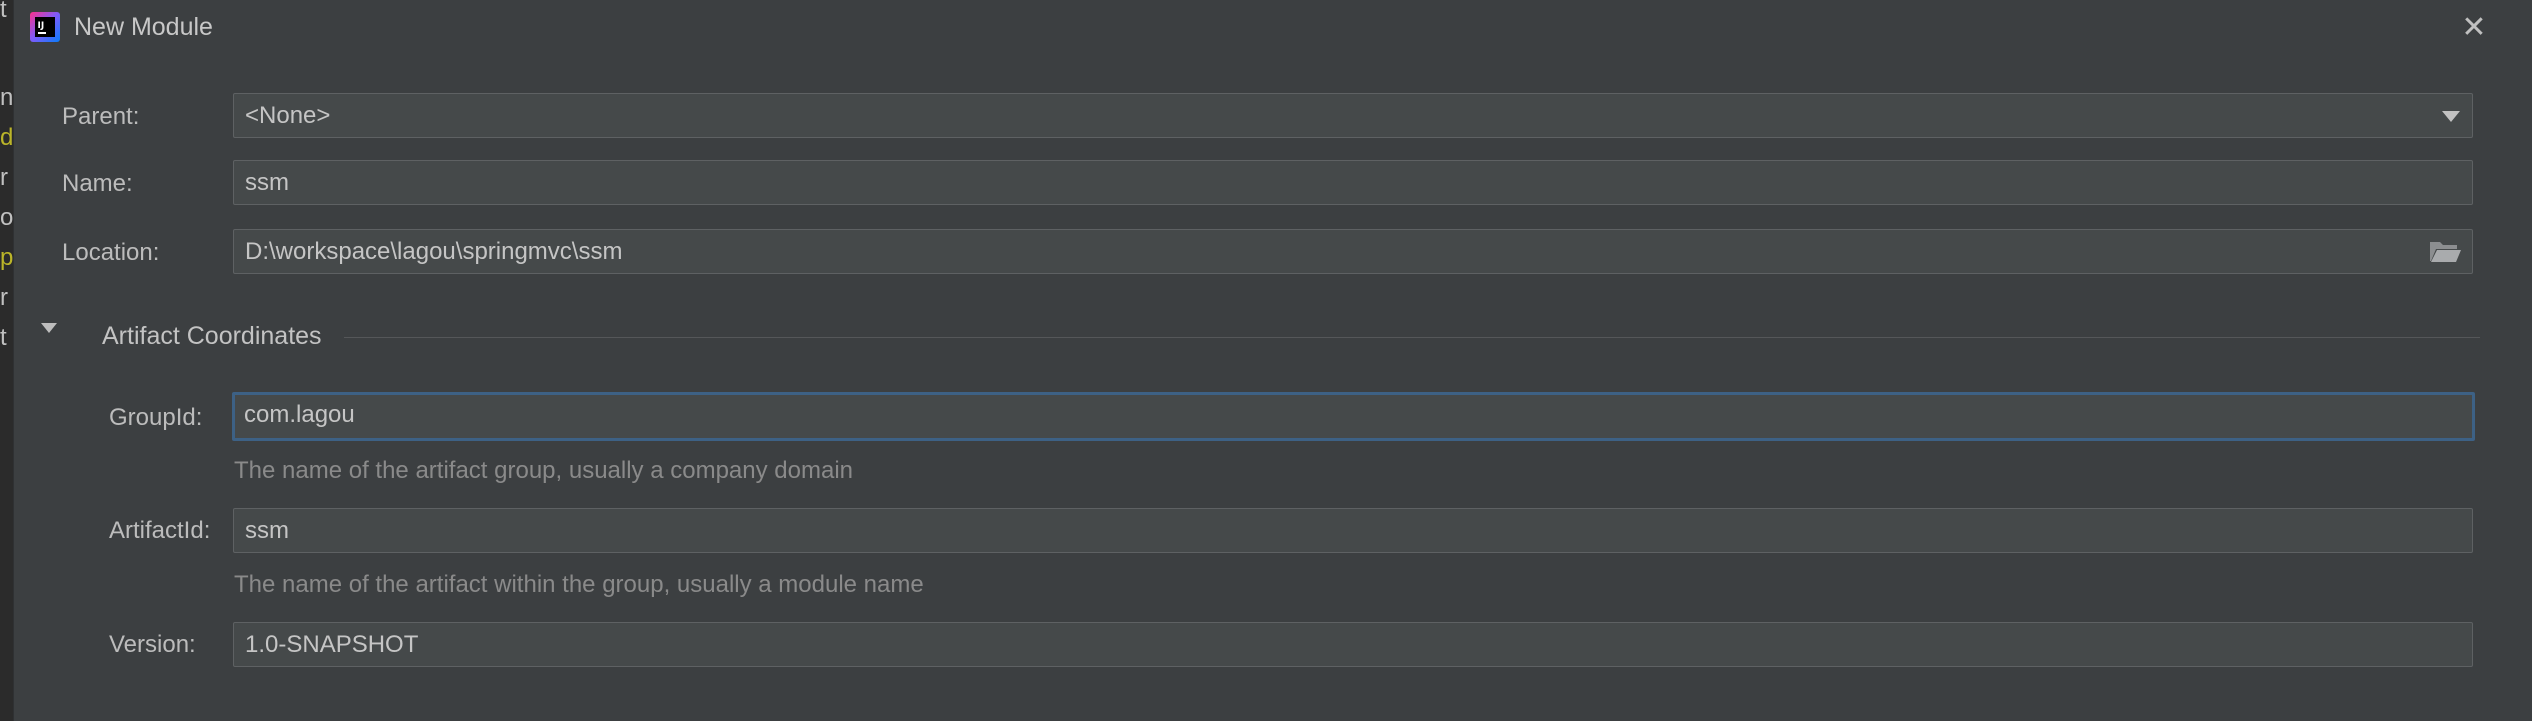  I want to click on parent-select-value: <None>, so click(288, 115).